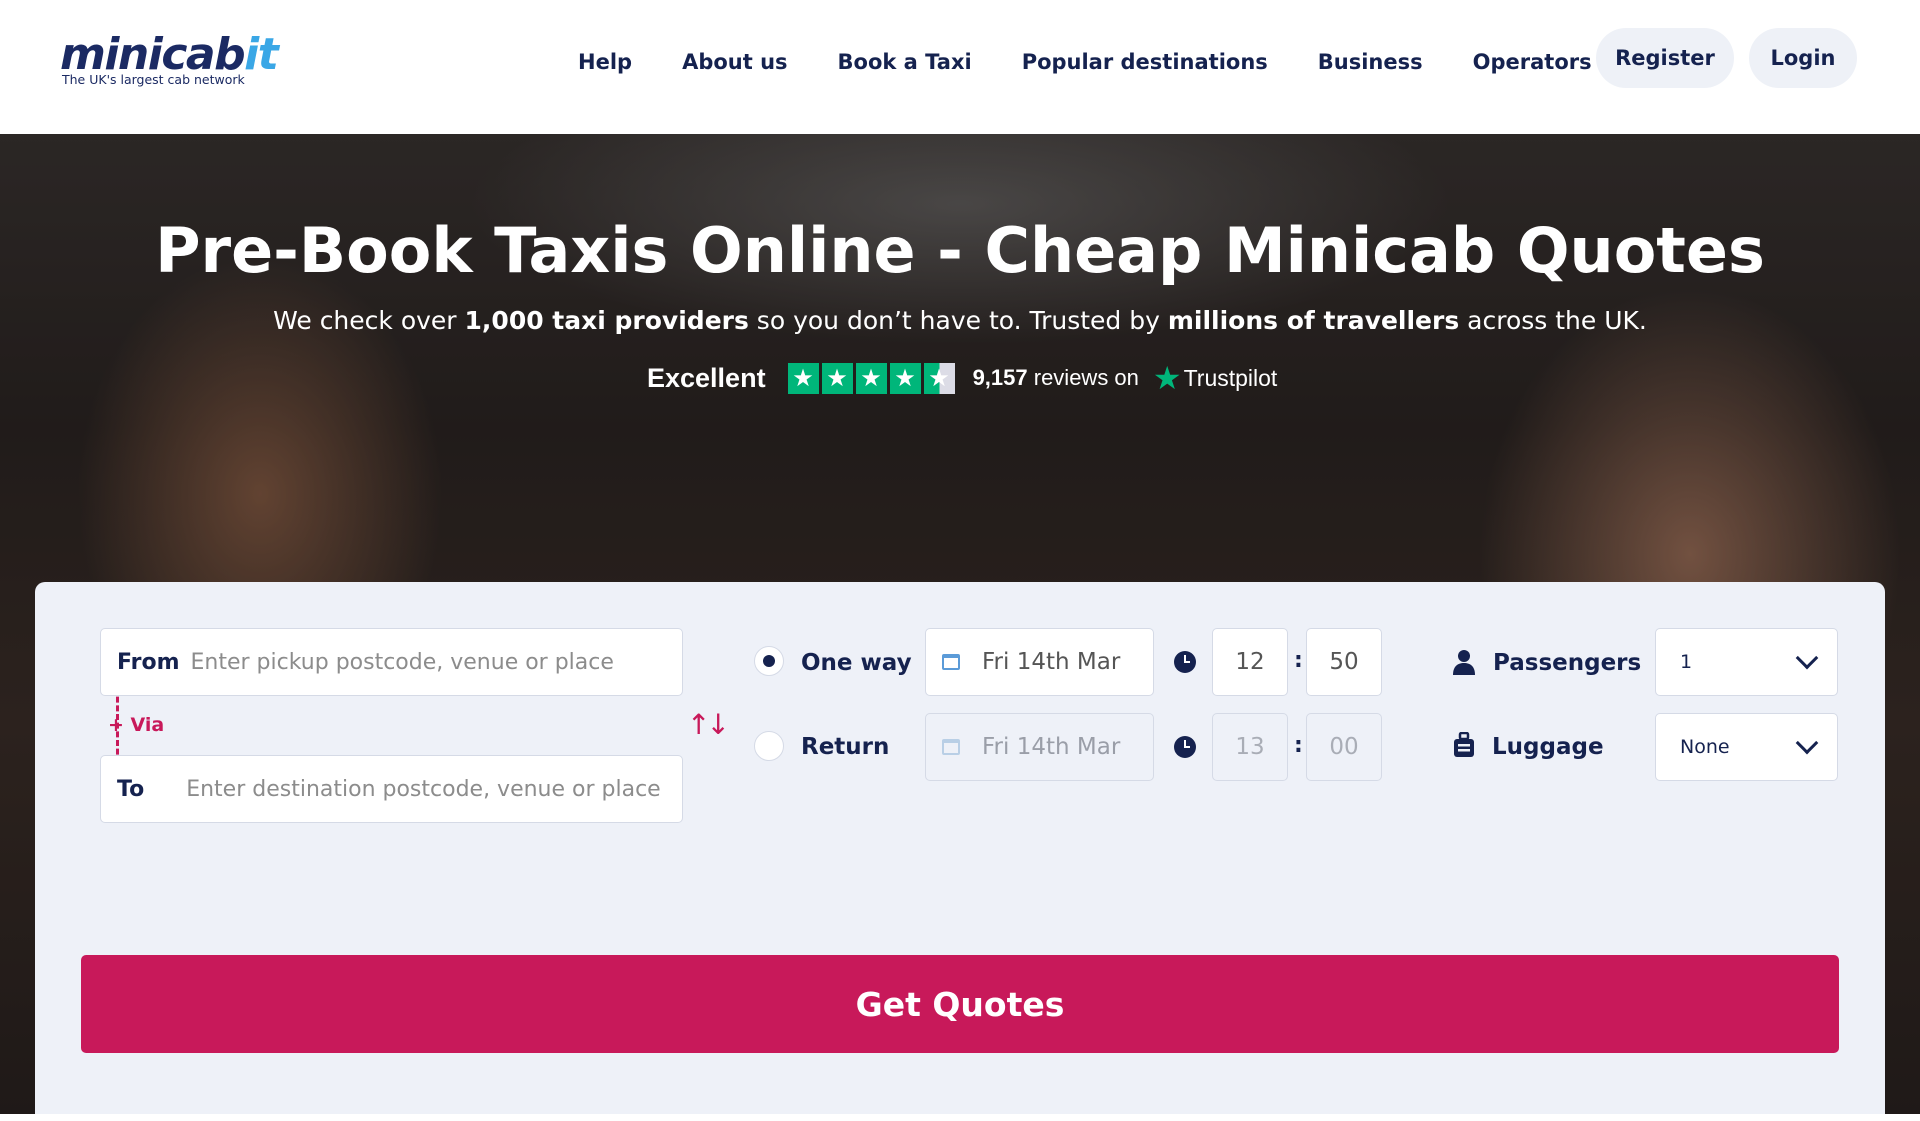  Describe the element at coordinates (939, 378) in the screenshot. I see `half-star-icon: ★` at that location.